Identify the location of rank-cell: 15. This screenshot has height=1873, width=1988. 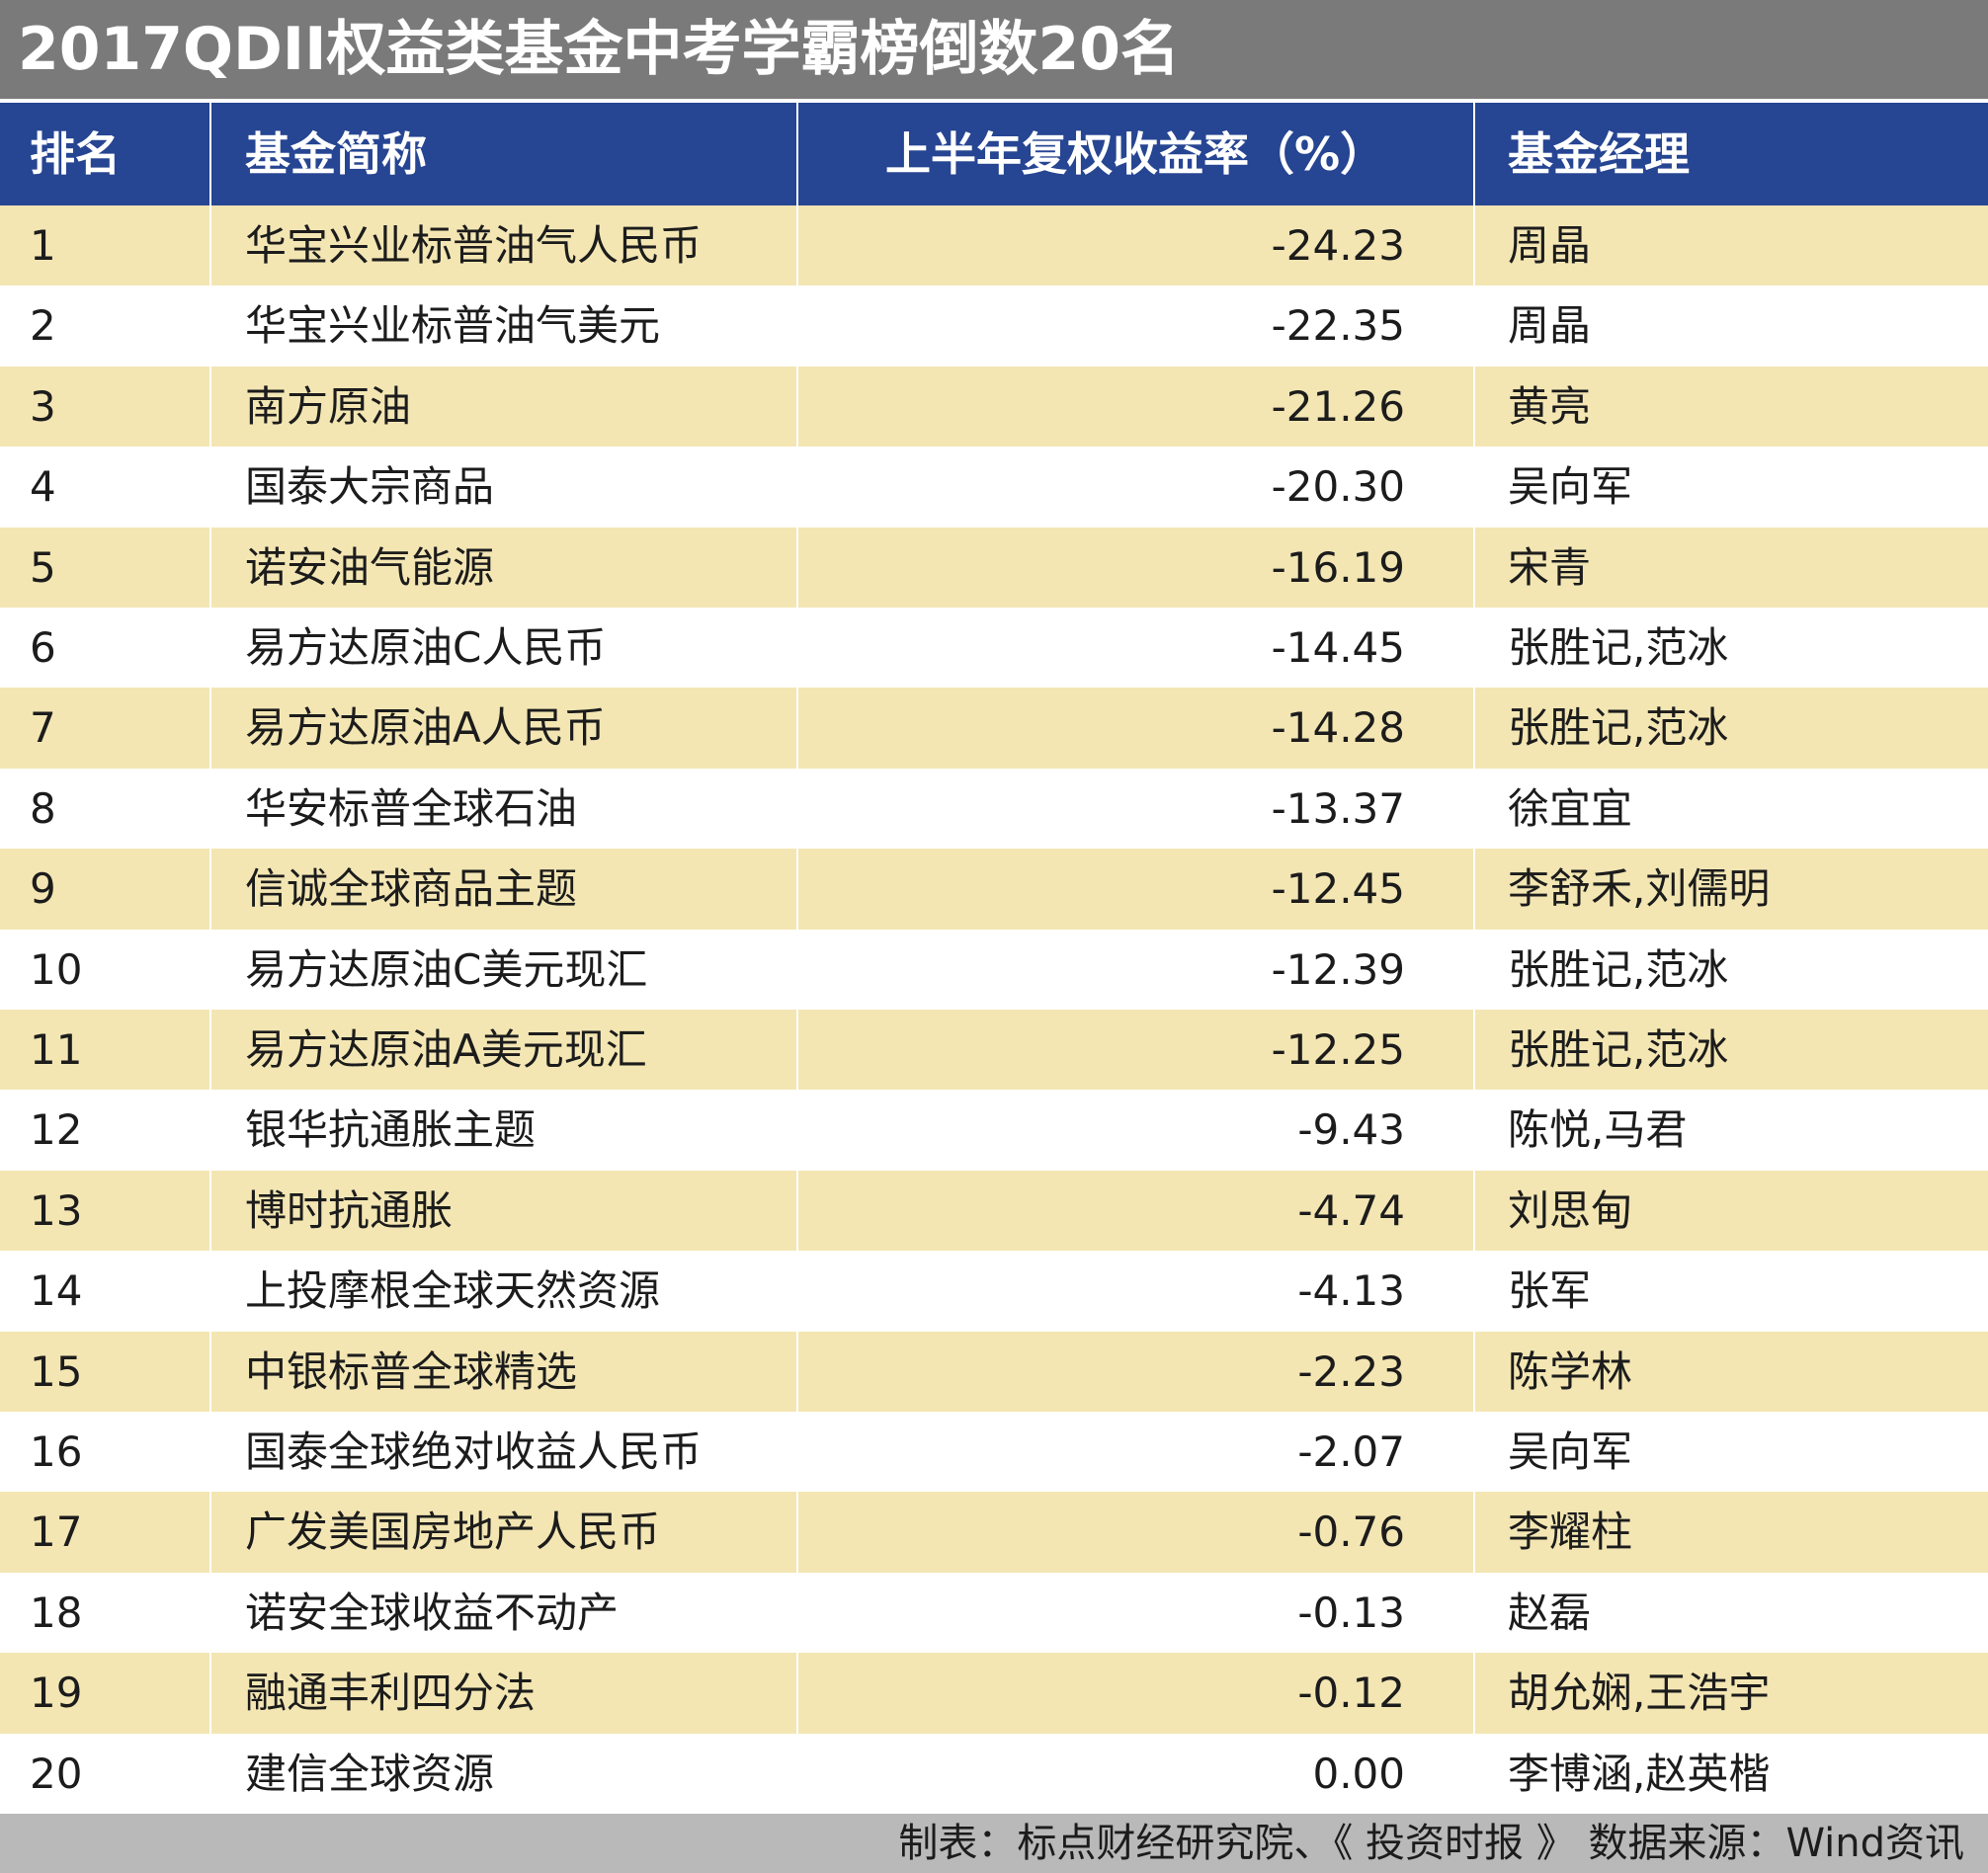
(57, 1371).